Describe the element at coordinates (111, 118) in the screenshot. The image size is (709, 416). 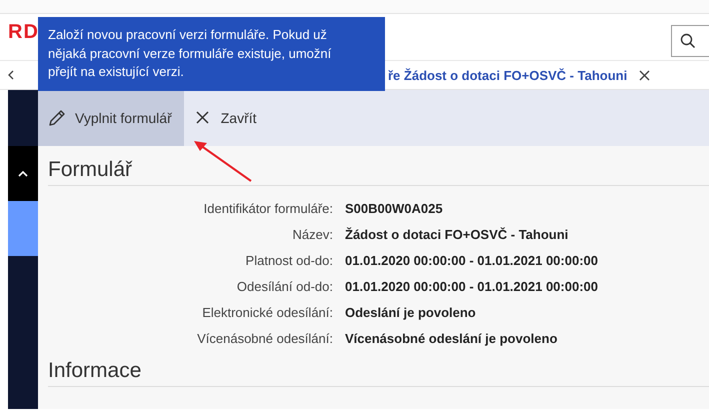
I see `fill-form-button: Vyplnit formulář` at that location.